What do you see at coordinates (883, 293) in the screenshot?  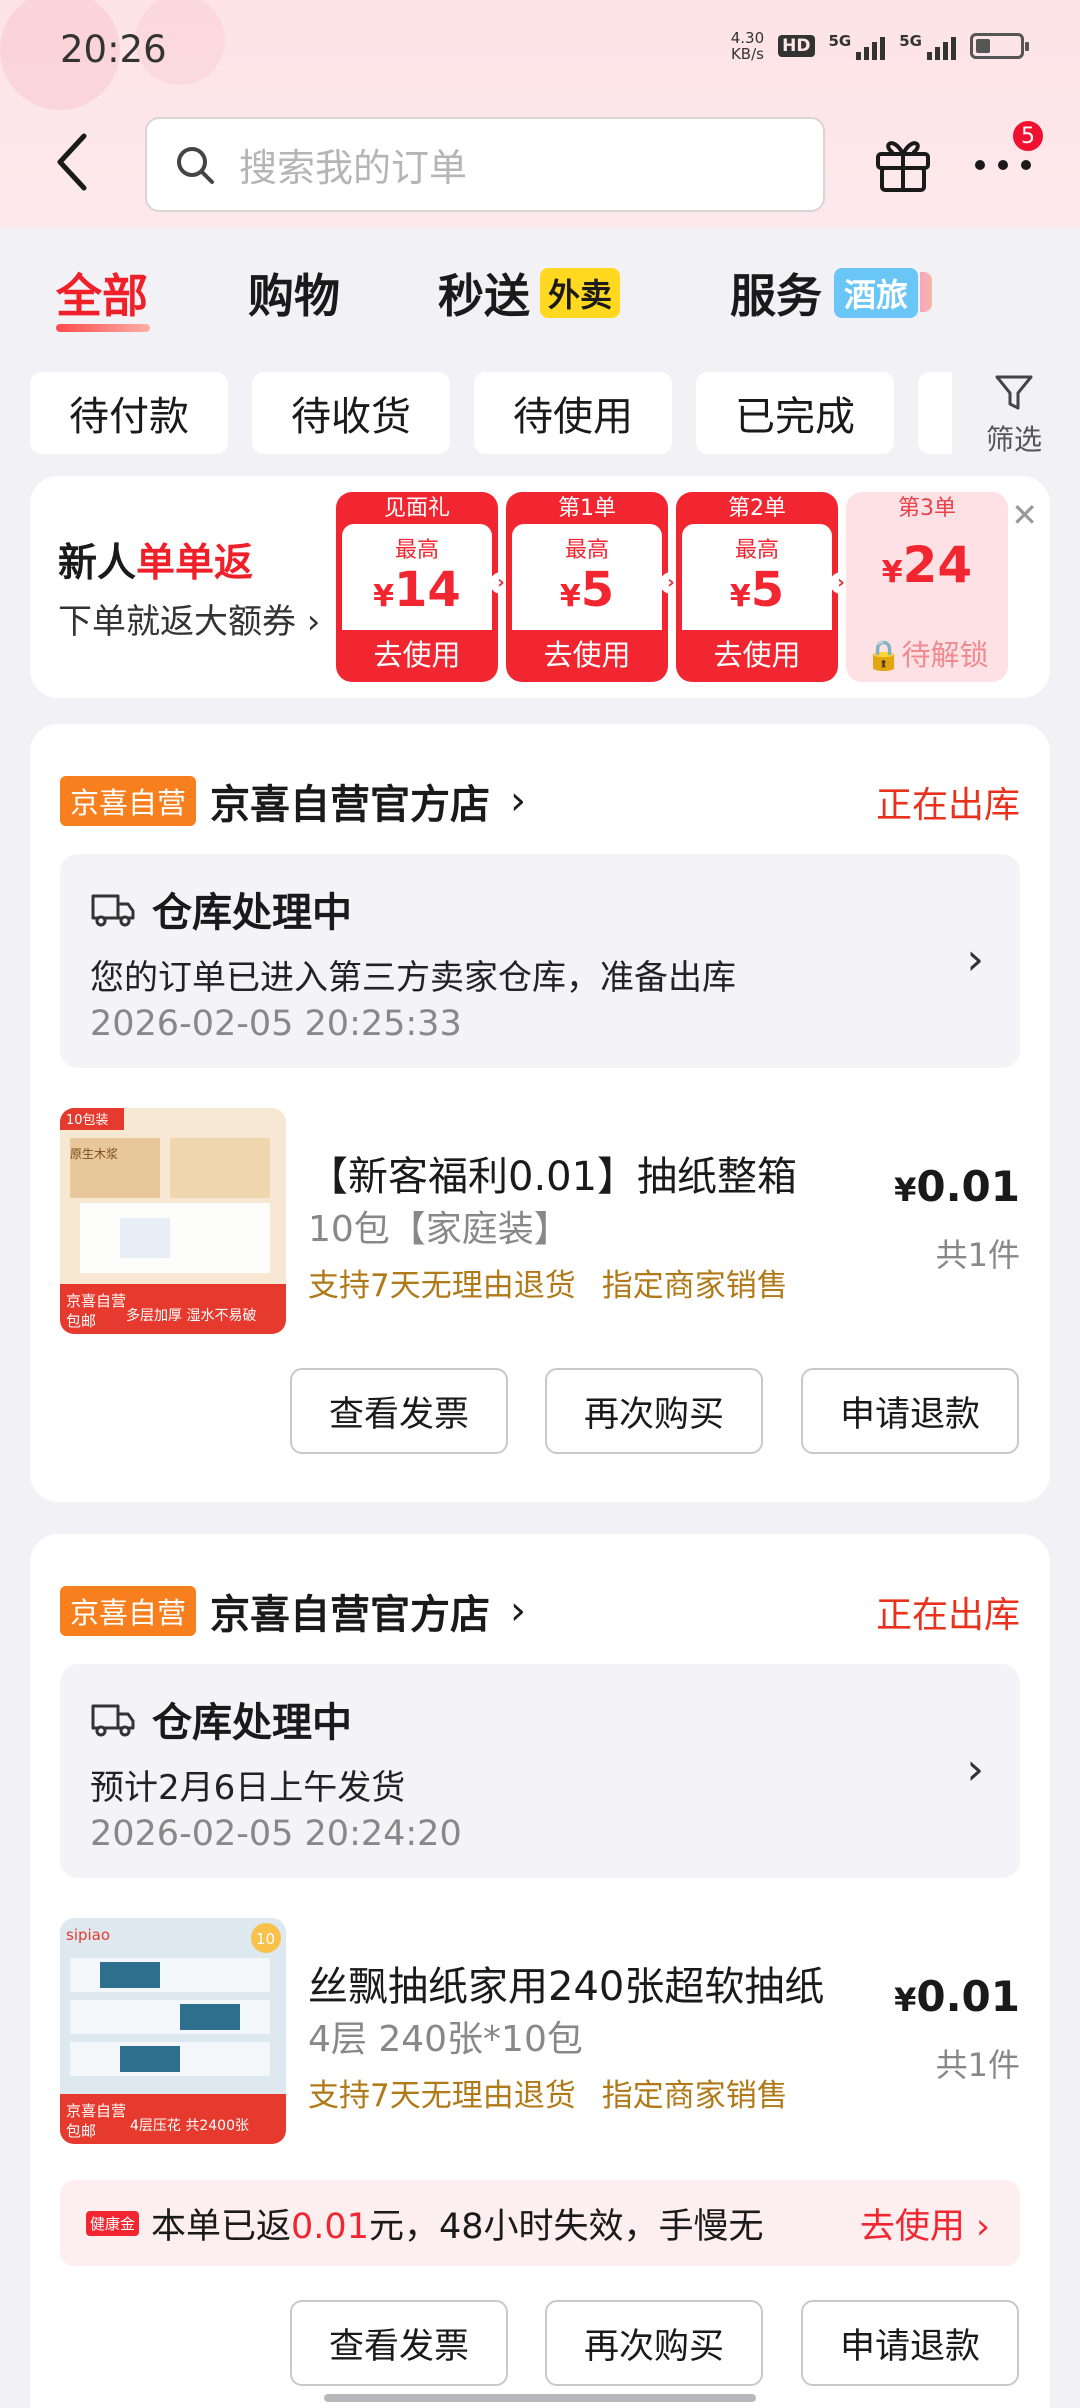 I see `hotel-travel-tag: 酒旅` at bounding box center [883, 293].